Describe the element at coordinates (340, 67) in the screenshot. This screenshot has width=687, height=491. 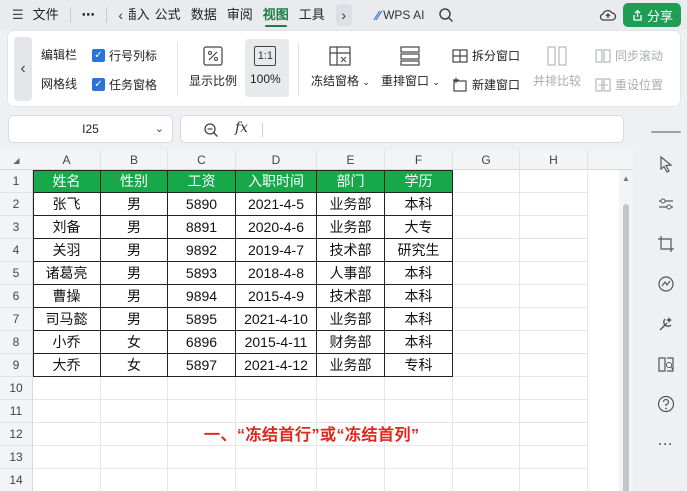
I see `freeze-panes-button: 冻结窗格 ⌄` at that location.